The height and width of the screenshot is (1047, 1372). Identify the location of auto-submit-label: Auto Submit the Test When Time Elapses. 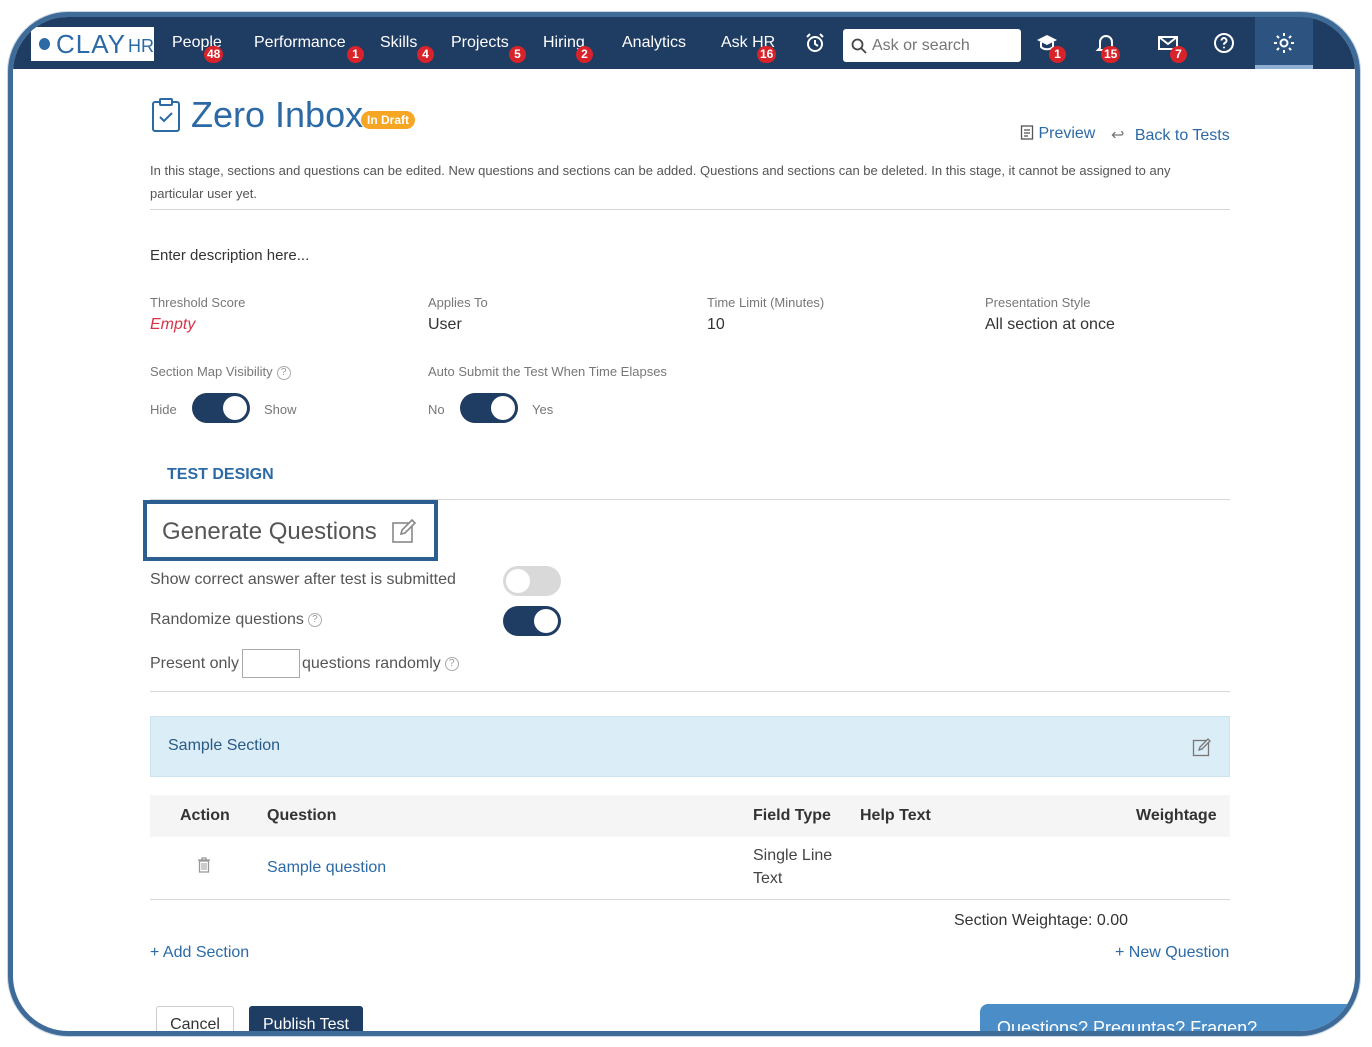
(547, 371).